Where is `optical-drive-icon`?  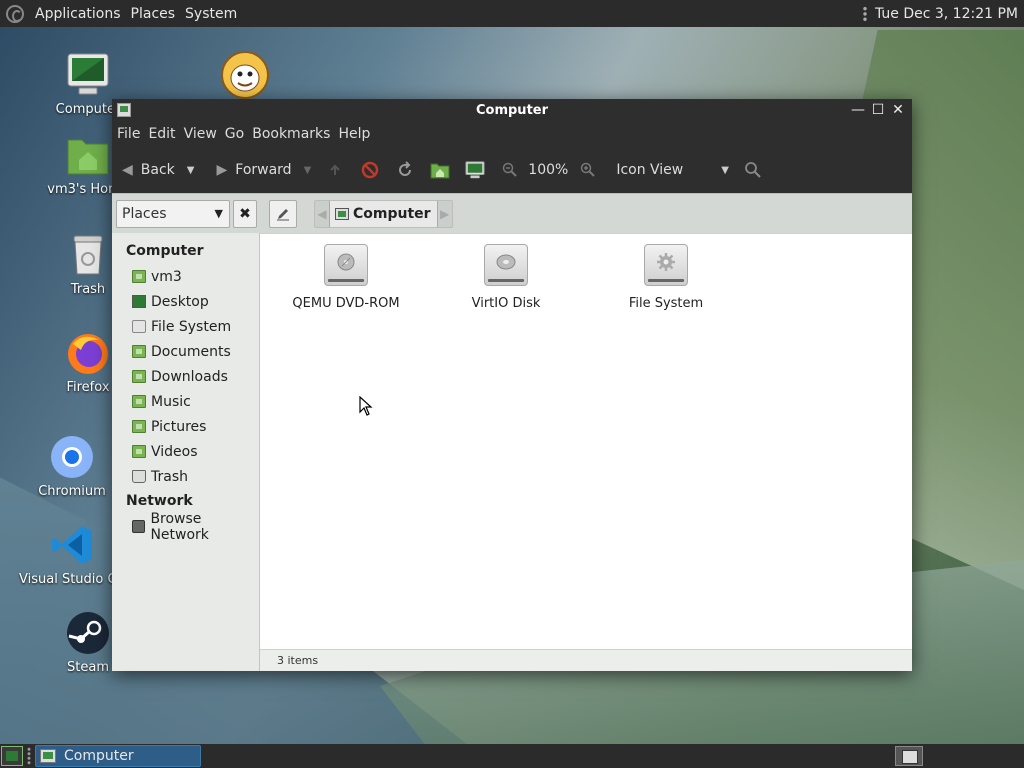
optical-drive-icon is located at coordinates (346, 265).